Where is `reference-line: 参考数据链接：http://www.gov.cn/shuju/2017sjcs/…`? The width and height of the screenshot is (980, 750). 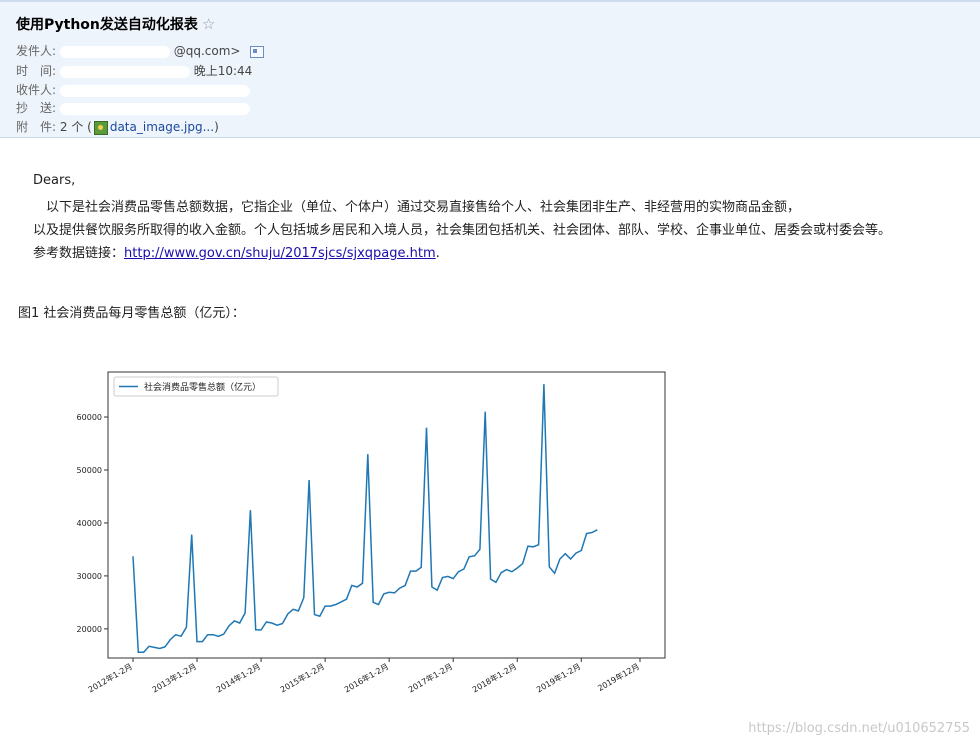 reference-line: 参考数据链接：http://www.gov.cn/shuju/2017sjcs/… is located at coordinates (236, 251).